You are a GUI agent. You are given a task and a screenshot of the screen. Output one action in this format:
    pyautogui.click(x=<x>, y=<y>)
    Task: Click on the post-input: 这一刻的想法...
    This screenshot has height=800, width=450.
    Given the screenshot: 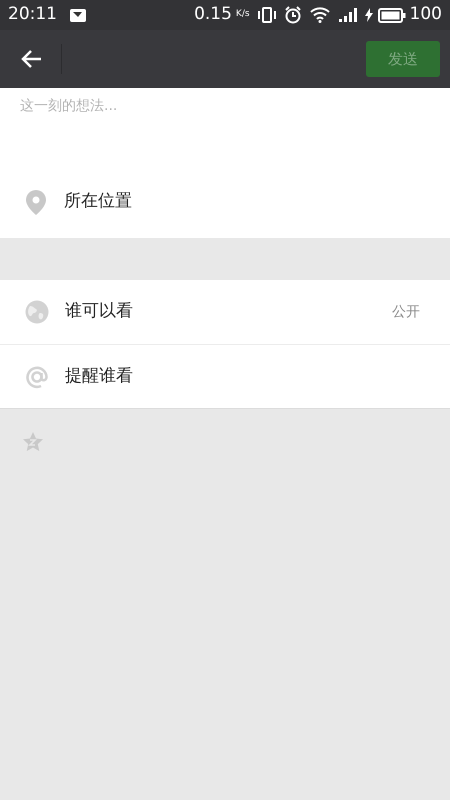 What is the action you would take?
    pyautogui.click(x=225, y=127)
    